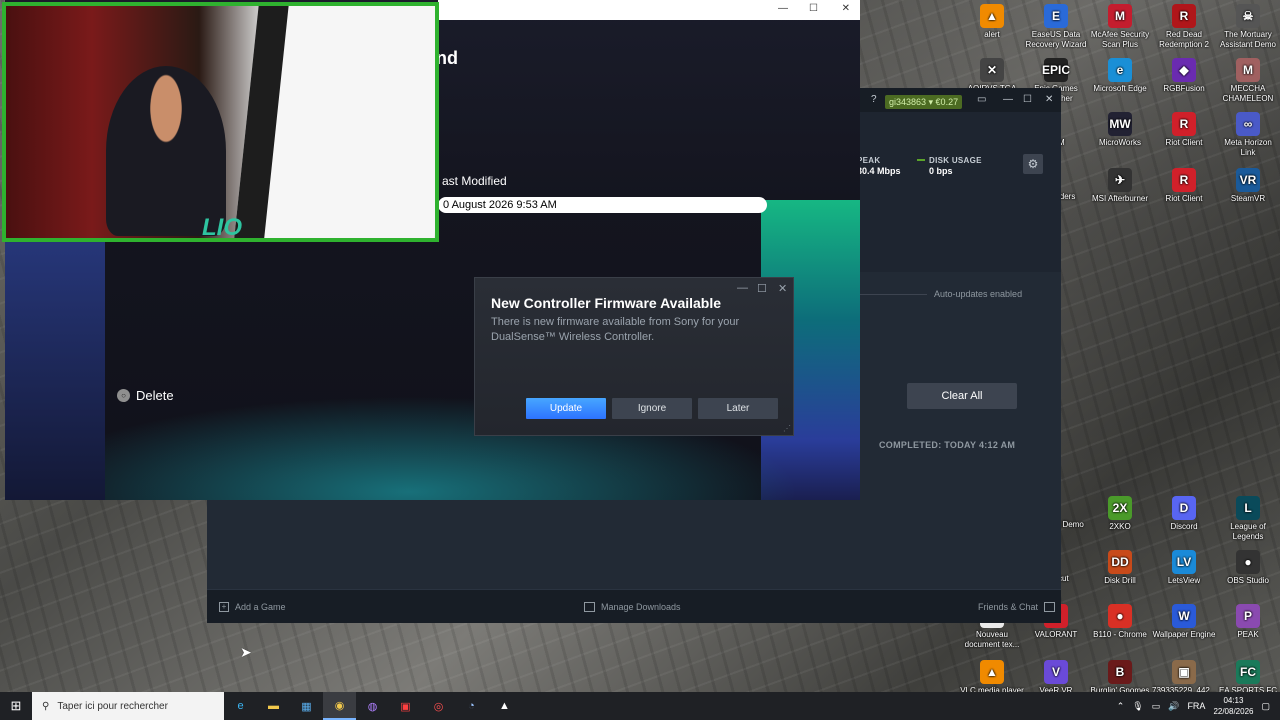  What do you see at coordinates (339, 706) in the screenshot?
I see `chrome-taskbar-icon: ◉` at bounding box center [339, 706].